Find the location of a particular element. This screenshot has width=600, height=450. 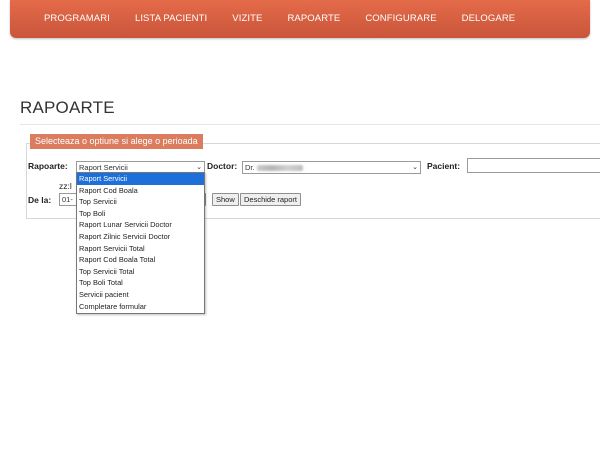

dropdown-option: Raport Servicii is located at coordinates (140, 179).